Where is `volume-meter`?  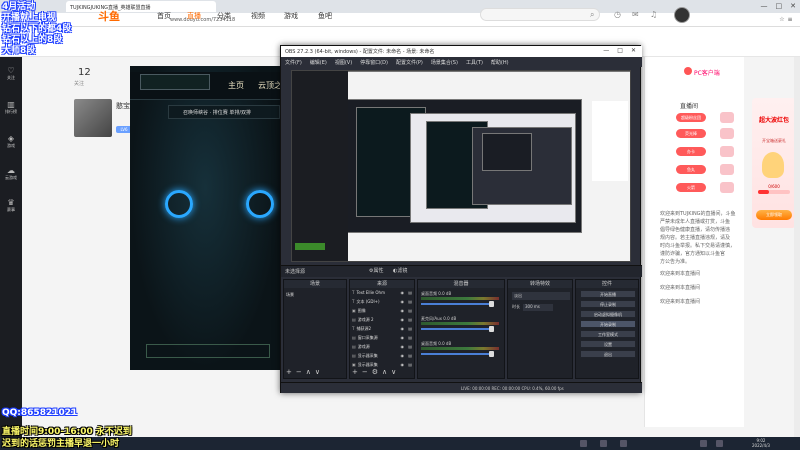
volume-meter is located at coordinates (460, 298).